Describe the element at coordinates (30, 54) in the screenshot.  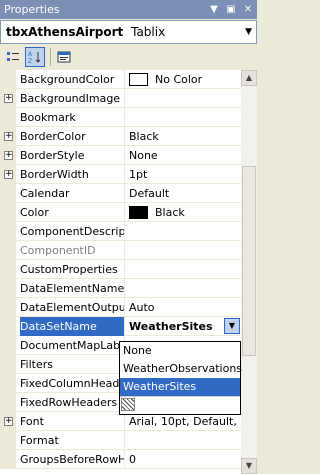
I see `svg-text: A` at that location.